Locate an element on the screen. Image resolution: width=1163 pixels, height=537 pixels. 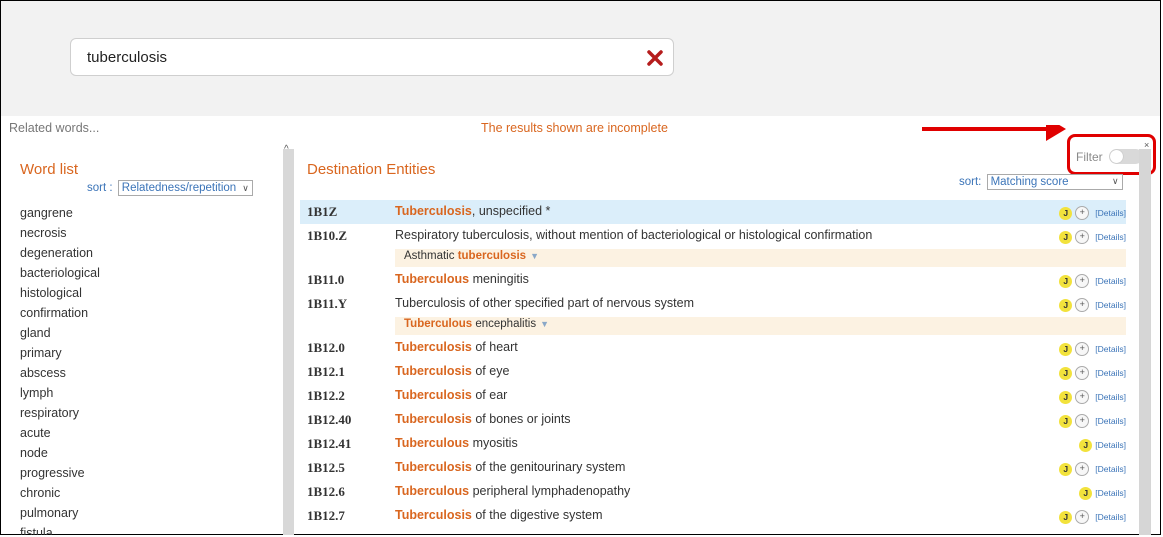
word-list-item: acute is located at coordinates (60, 434).